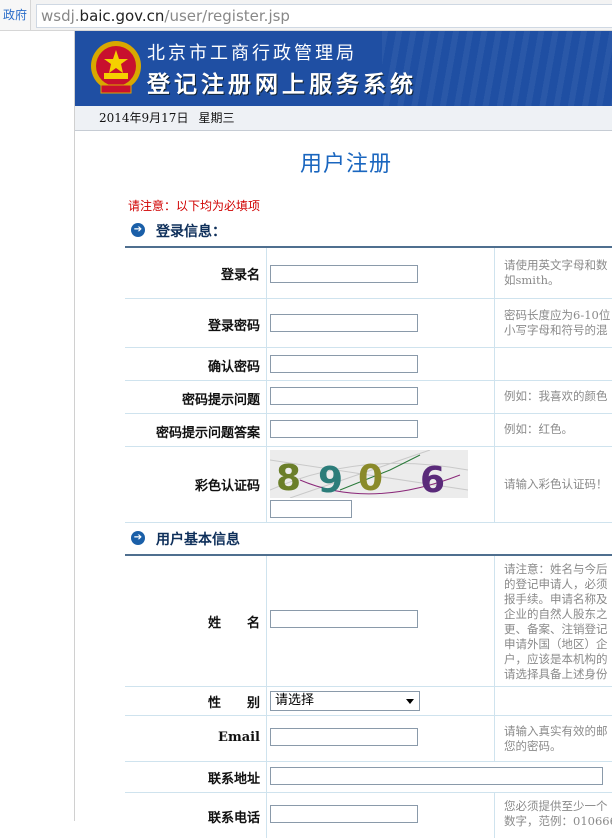 This screenshot has height=838, width=612. I want to click on field-label: 密码提示问题答案, so click(207, 433).